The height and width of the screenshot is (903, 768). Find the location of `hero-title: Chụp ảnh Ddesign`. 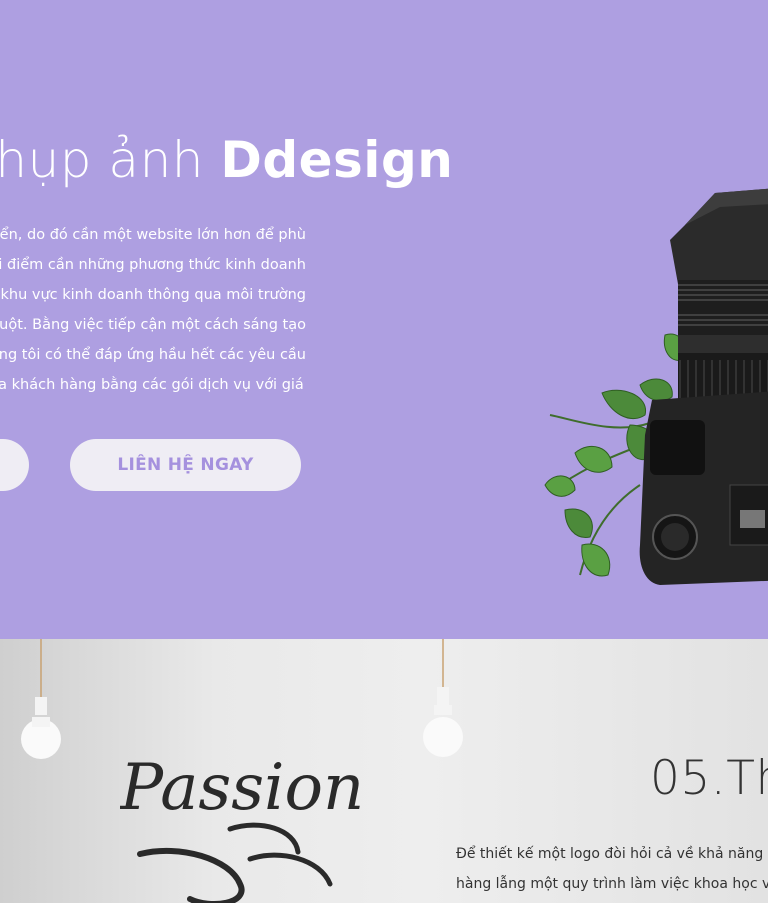

hero-title: Chụp ảnh Ddesign is located at coordinates (226, 160).